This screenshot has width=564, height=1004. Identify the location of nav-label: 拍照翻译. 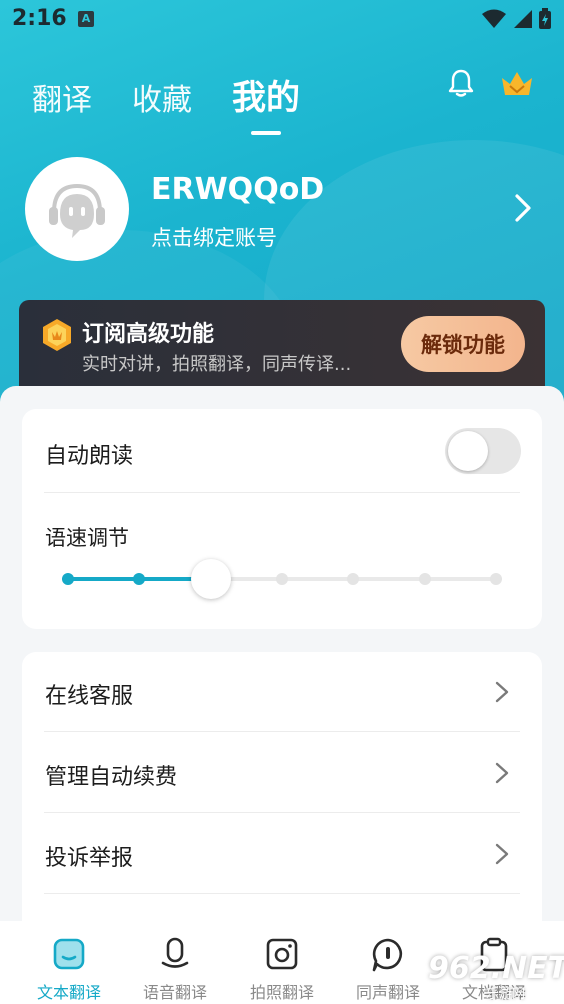
(281, 992).